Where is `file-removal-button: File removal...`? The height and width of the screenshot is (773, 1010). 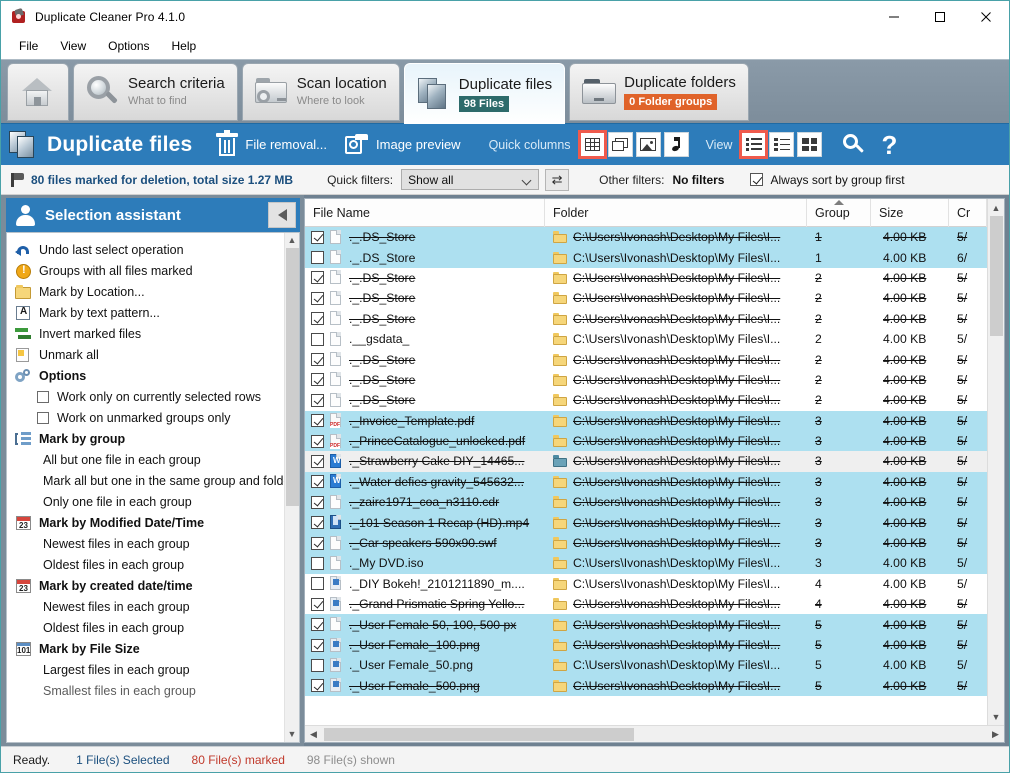
file-removal-button: File removal... is located at coordinates (271, 143).